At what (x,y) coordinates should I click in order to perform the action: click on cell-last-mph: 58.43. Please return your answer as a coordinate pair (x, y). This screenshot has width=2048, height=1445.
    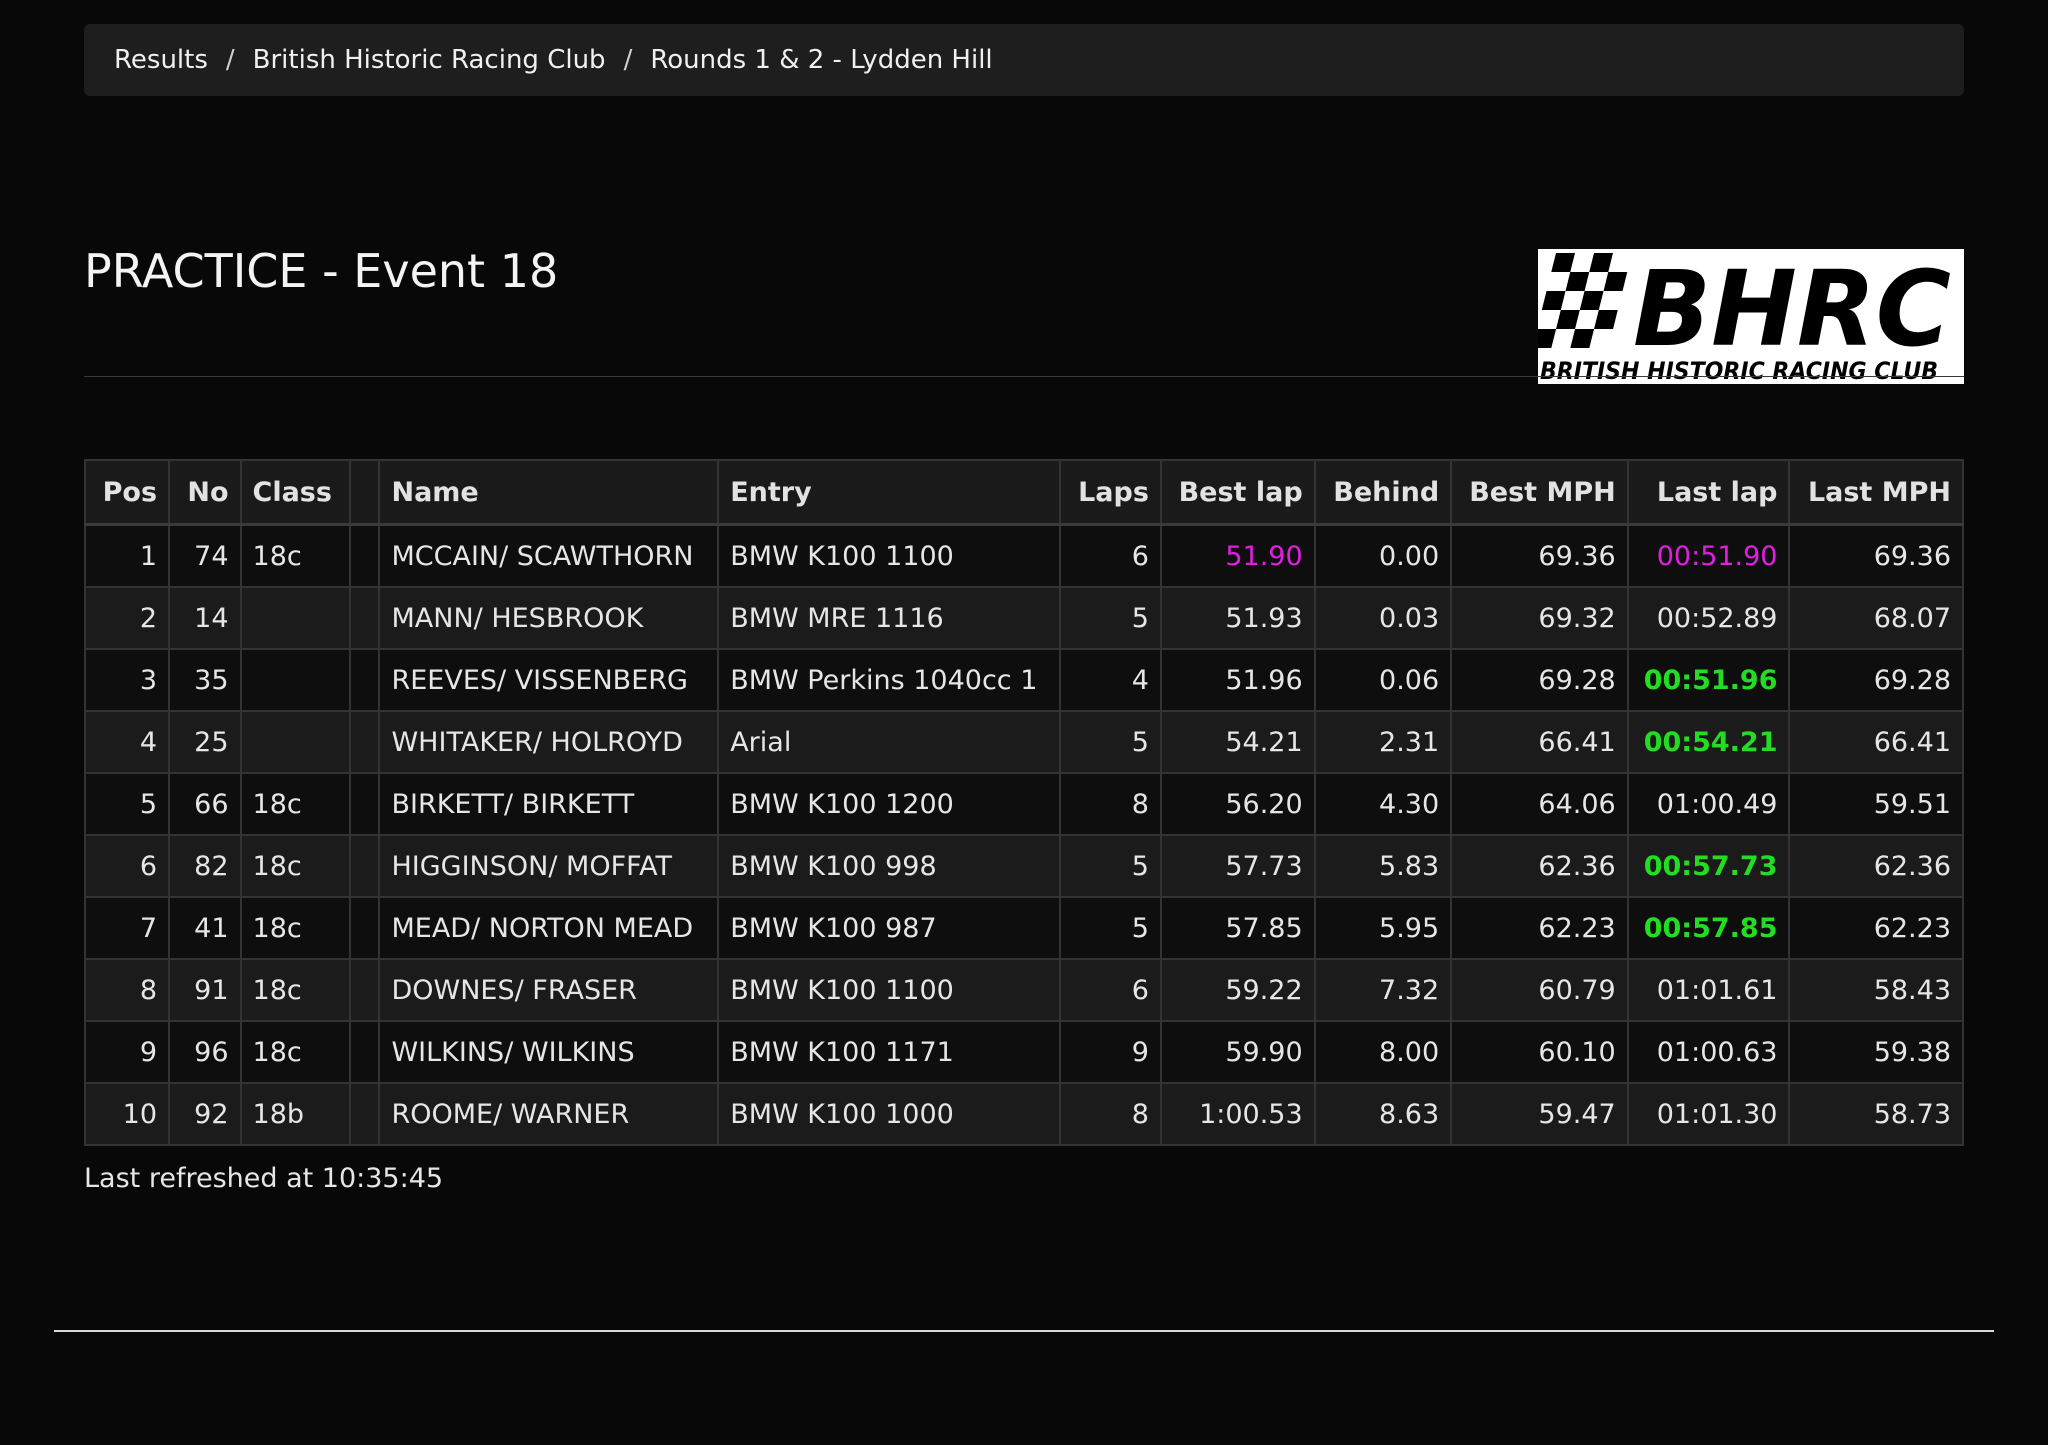
    Looking at the image, I should click on (1876, 990).